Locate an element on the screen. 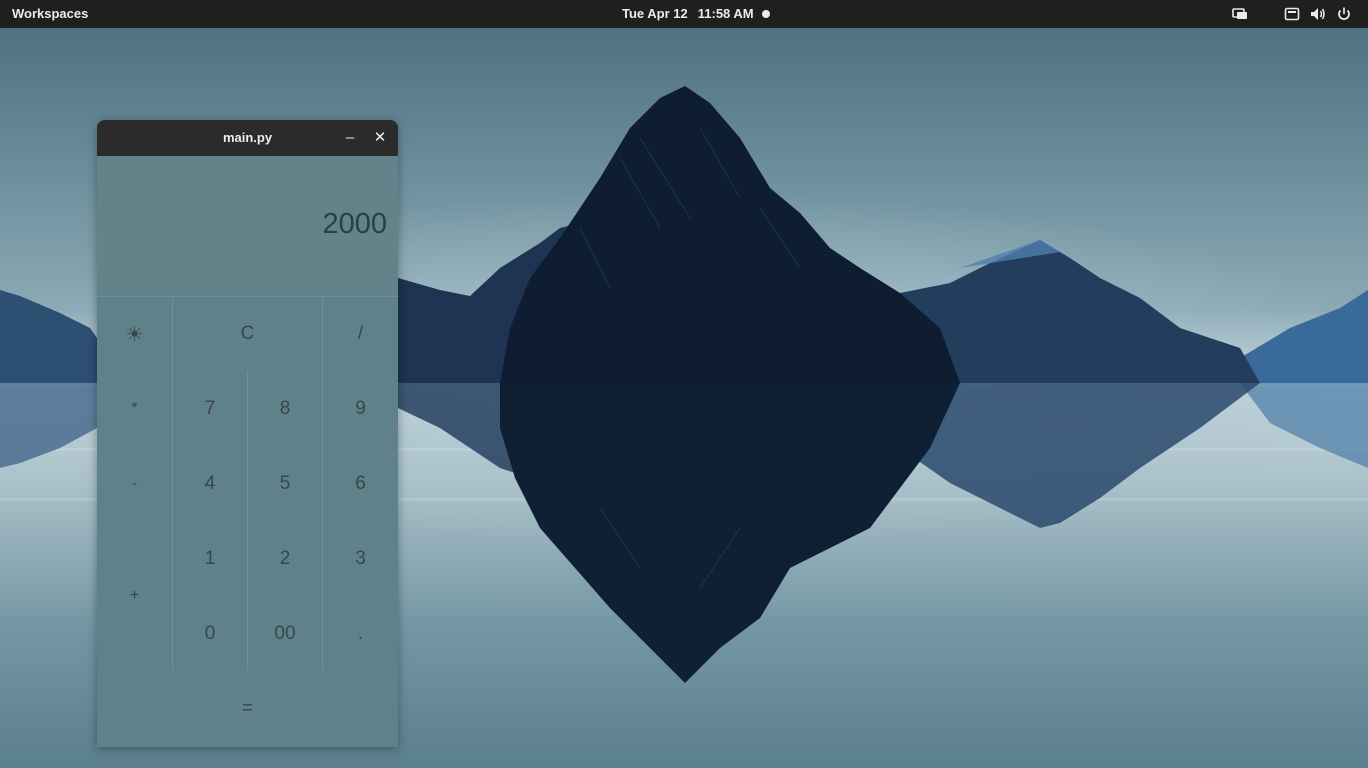  top-panel: Workspaces Tue Apr 12 11:58 AM is located at coordinates (684, 14).